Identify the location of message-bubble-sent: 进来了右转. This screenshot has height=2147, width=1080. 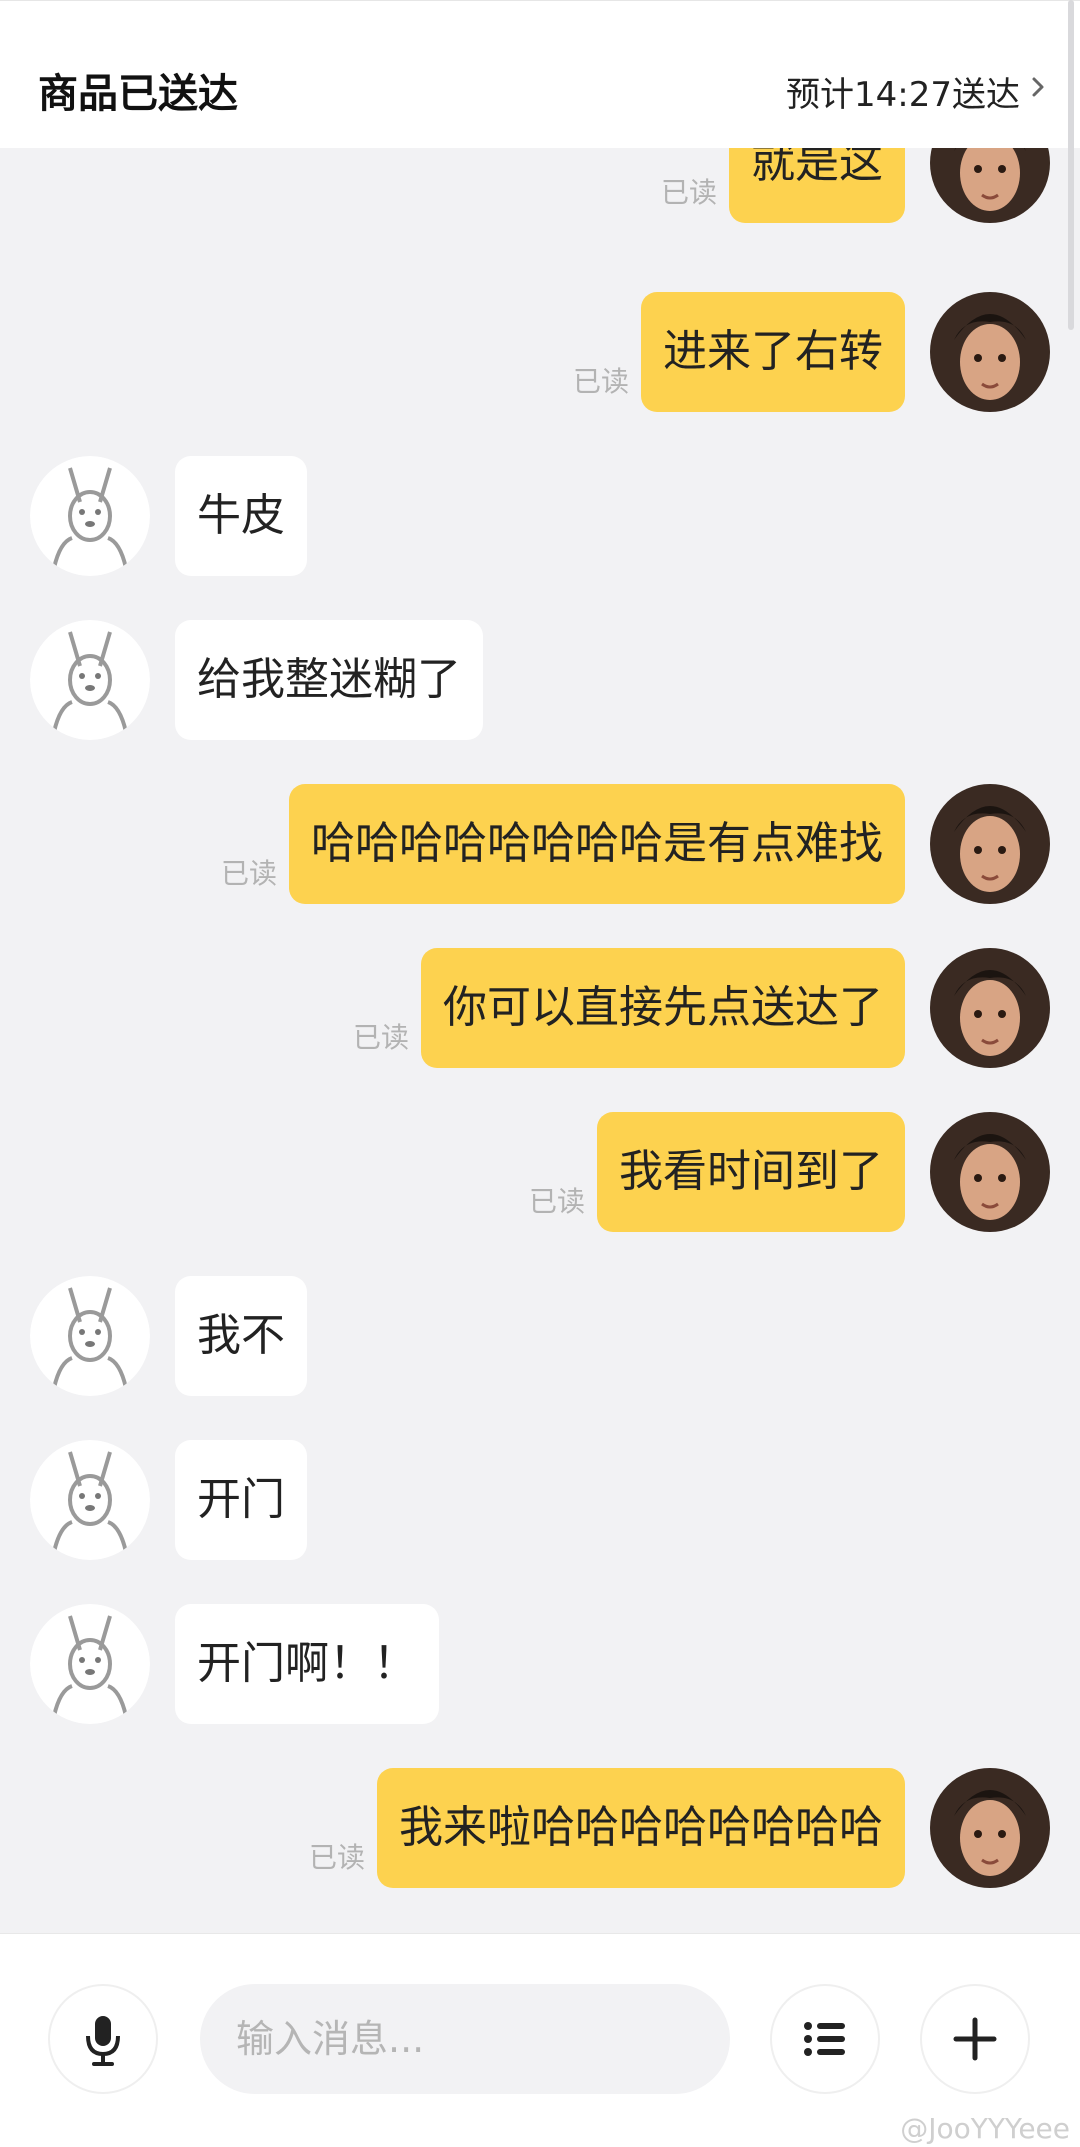
(773, 352).